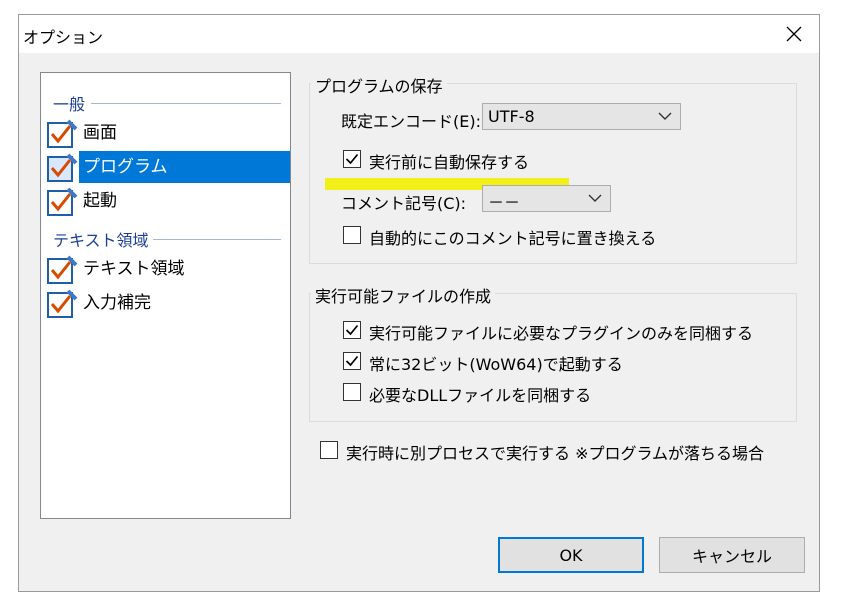 The image size is (850, 610). What do you see at coordinates (513, 238) in the screenshot?
I see `autoreplace-label: 自動的にこのコメント記号に置き換える` at bounding box center [513, 238].